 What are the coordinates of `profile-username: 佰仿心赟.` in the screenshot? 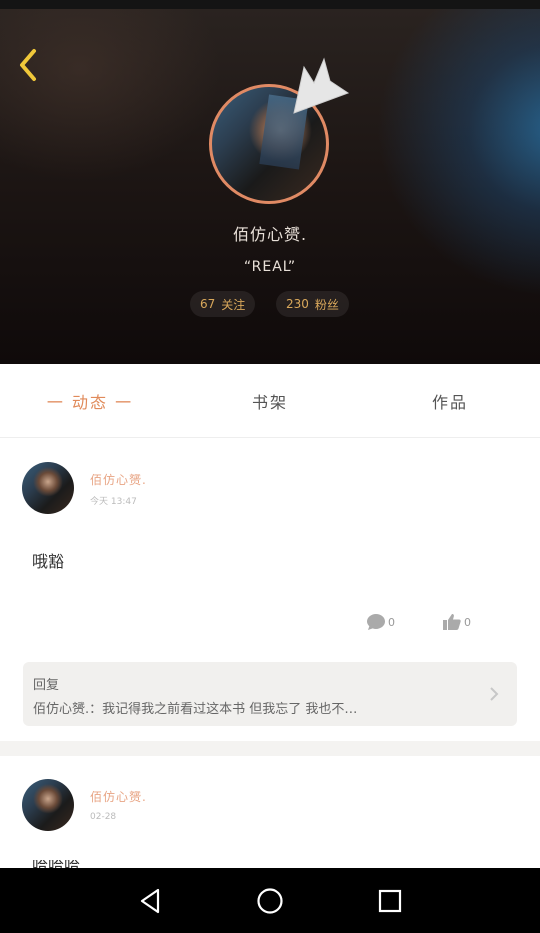 It's located at (270, 234).